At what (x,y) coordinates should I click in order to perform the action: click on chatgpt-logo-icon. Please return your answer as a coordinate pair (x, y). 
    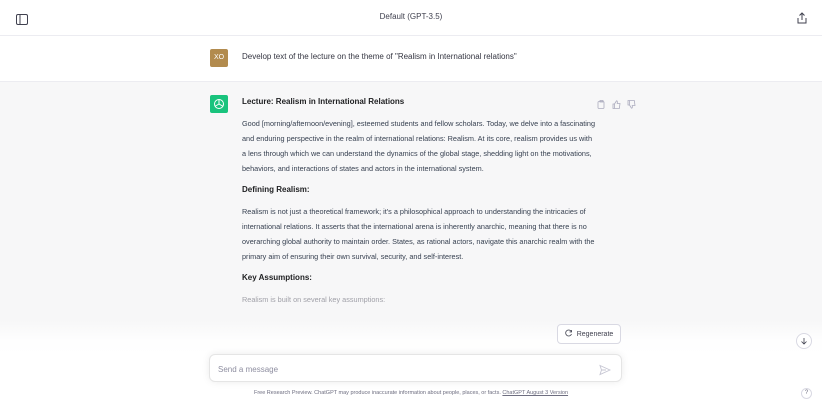
    Looking at the image, I should click on (219, 104).